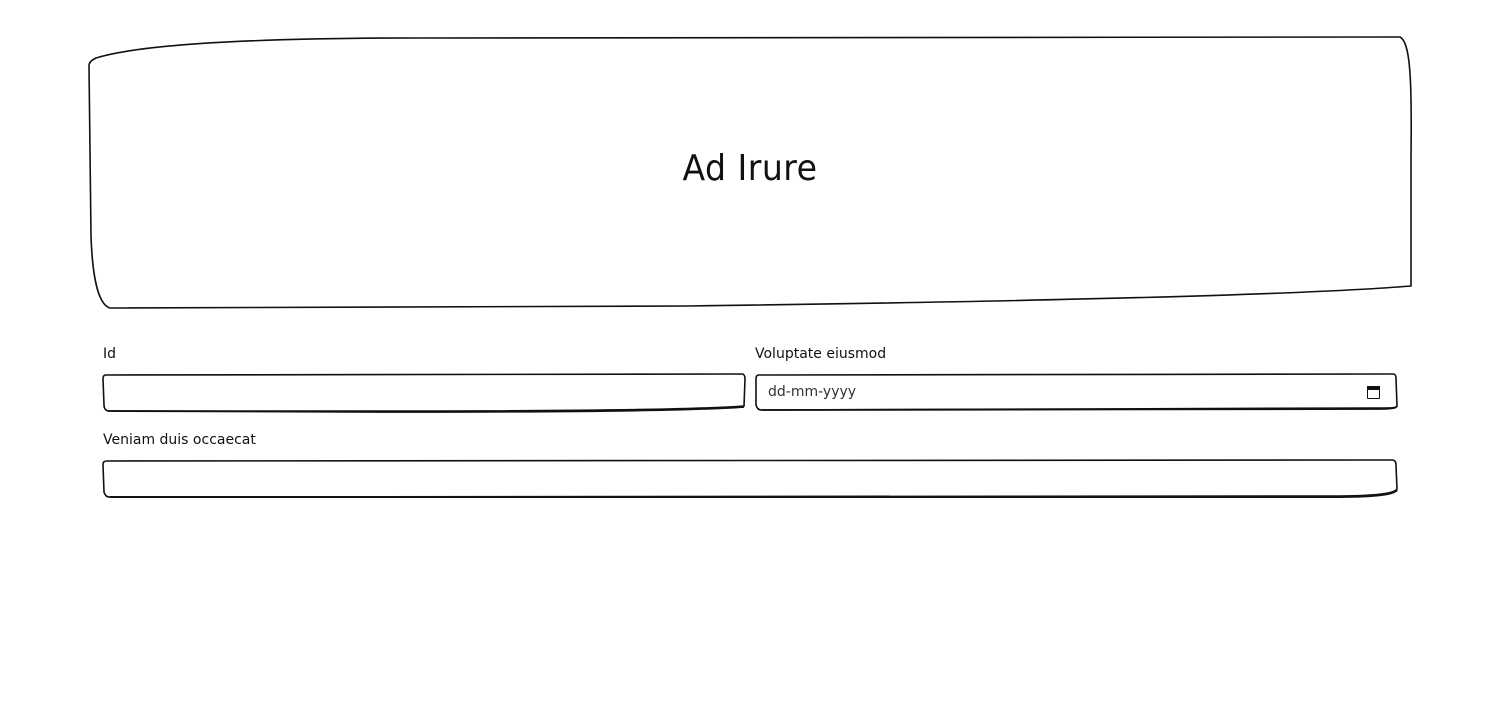  What do you see at coordinates (1076, 392) in the screenshot?
I see `voluptate-eiusmod-date-field: dd-mm-yyyy` at bounding box center [1076, 392].